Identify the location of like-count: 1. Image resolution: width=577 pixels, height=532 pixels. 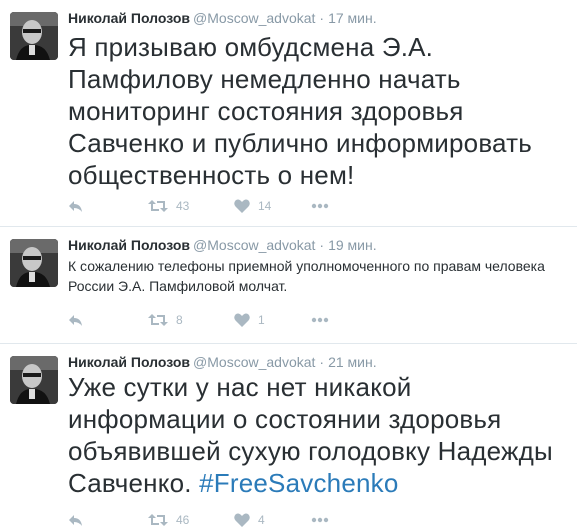
(261, 320).